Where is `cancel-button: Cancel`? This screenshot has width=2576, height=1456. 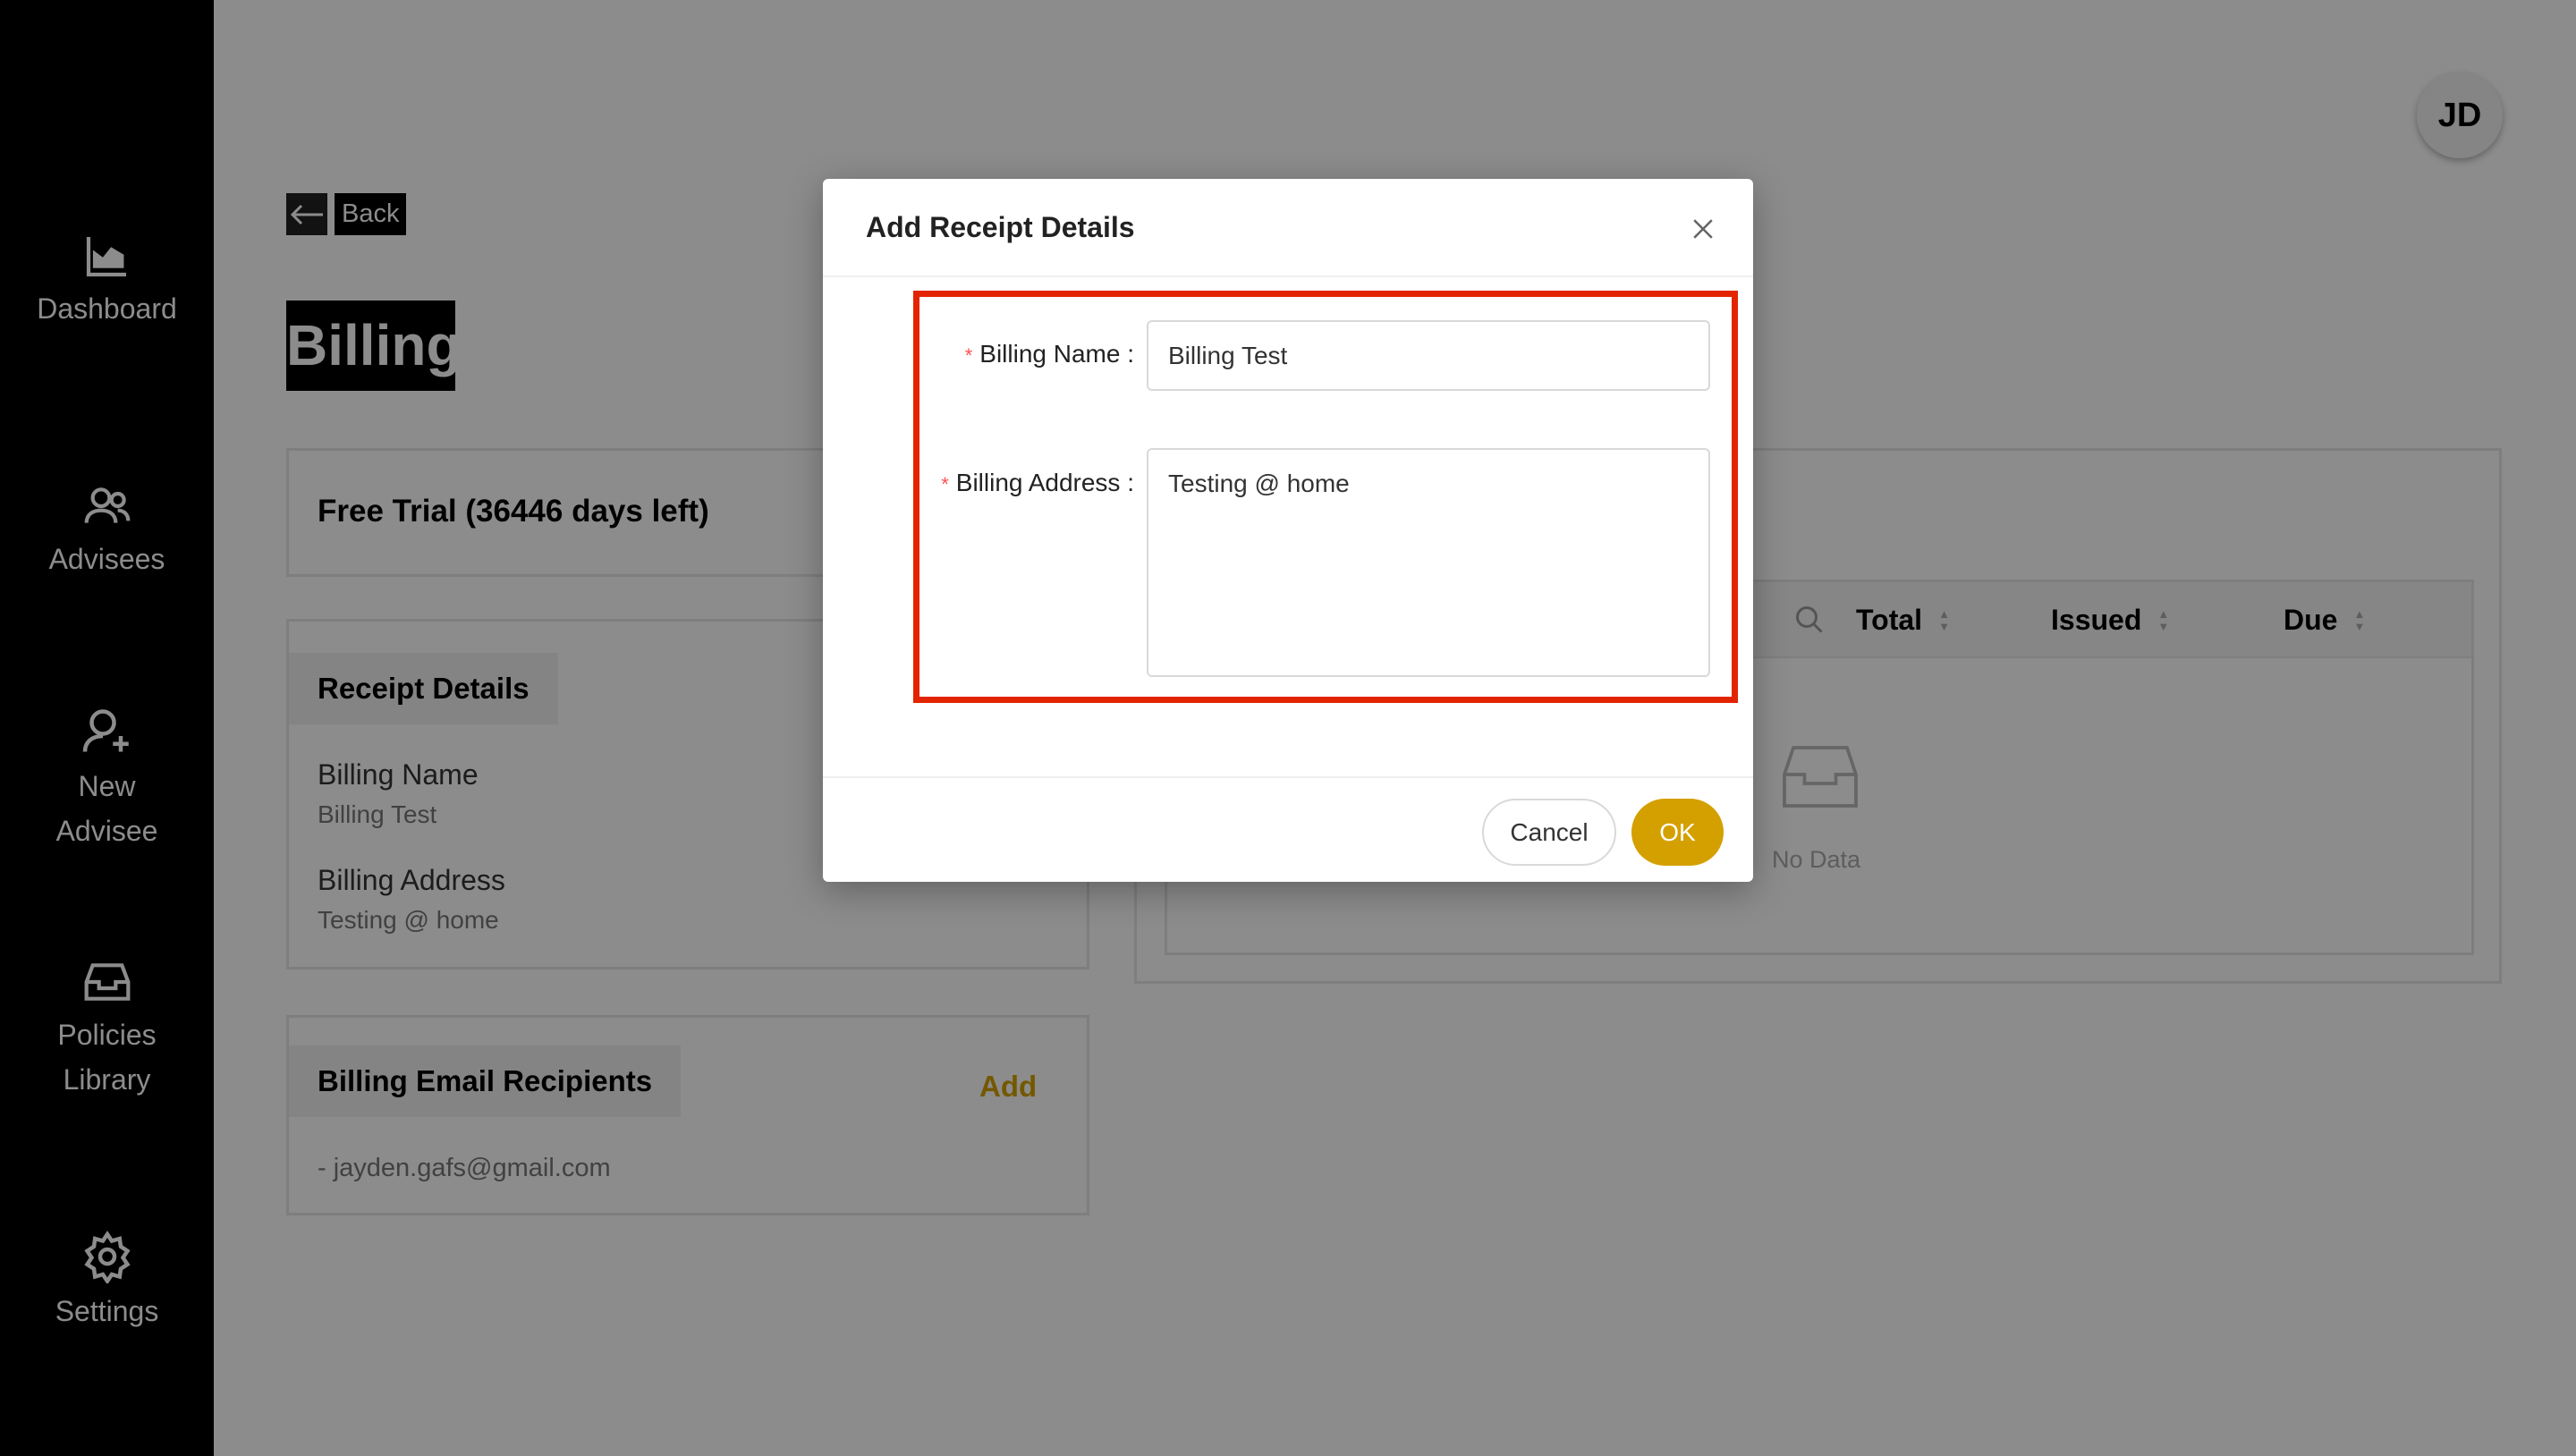
cancel-button: Cancel is located at coordinates (1549, 832).